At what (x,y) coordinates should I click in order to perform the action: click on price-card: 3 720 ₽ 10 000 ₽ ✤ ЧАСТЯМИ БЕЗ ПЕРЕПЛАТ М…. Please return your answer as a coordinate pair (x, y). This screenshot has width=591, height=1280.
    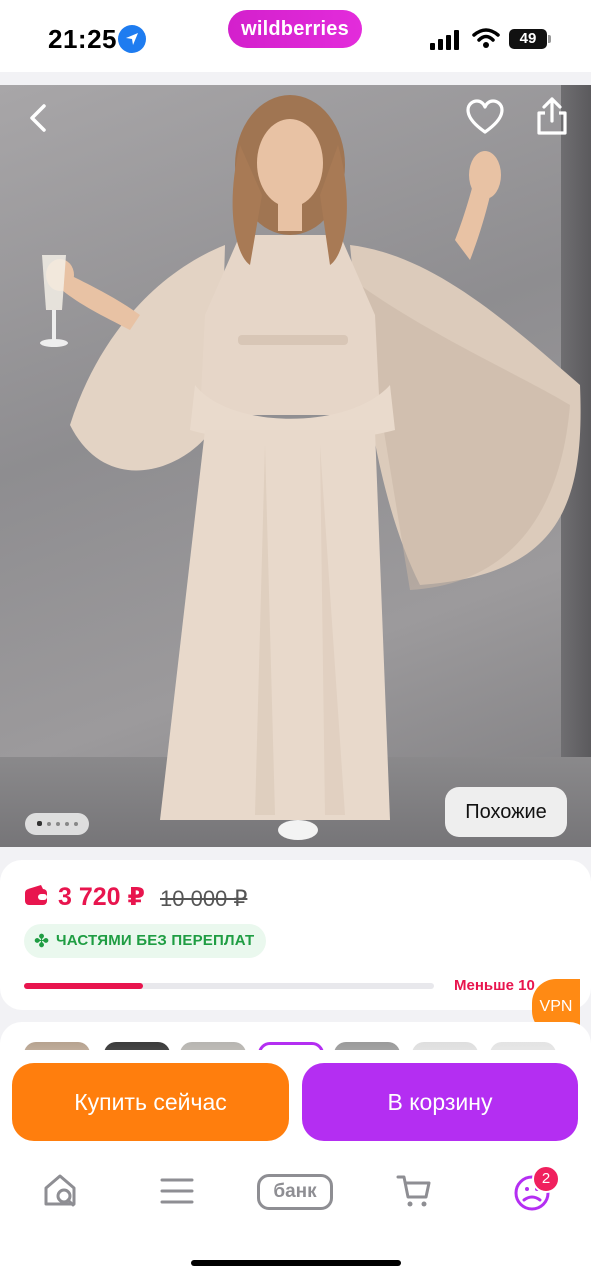
    Looking at the image, I should click on (295, 935).